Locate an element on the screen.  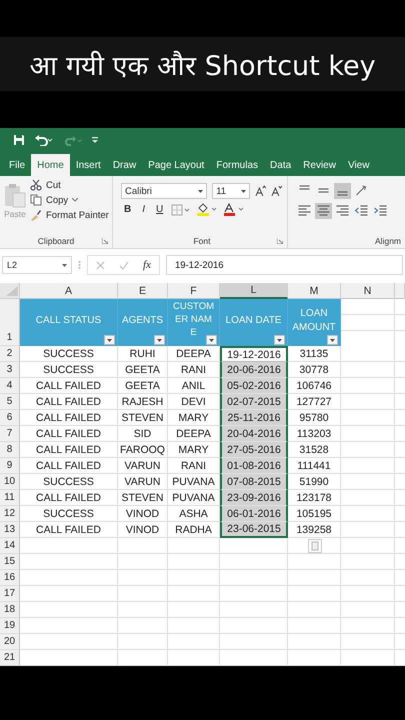
table-cell: 06-01-2016 is located at coordinates (254, 514).